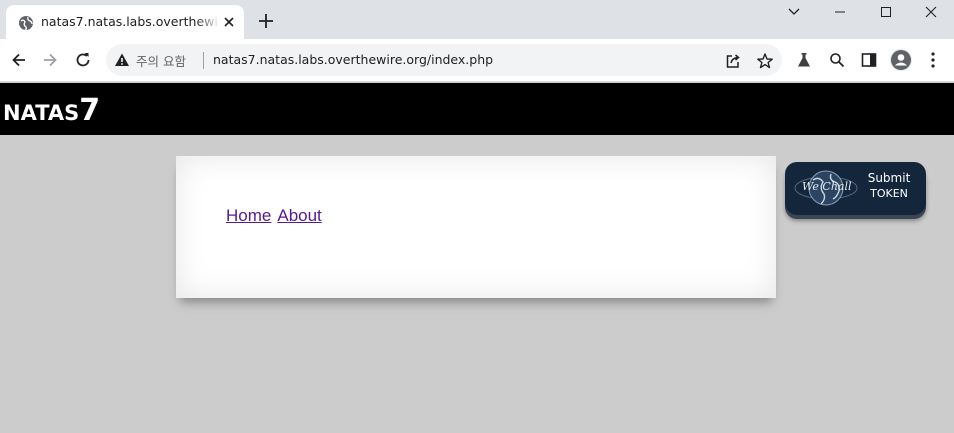 The height and width of the screenshot is (433, 954). Describe the element at coordinates (855, 188) in the screenshot. I see `wechall-submit-token-button: We Chall Submit TOKEN` at that location.